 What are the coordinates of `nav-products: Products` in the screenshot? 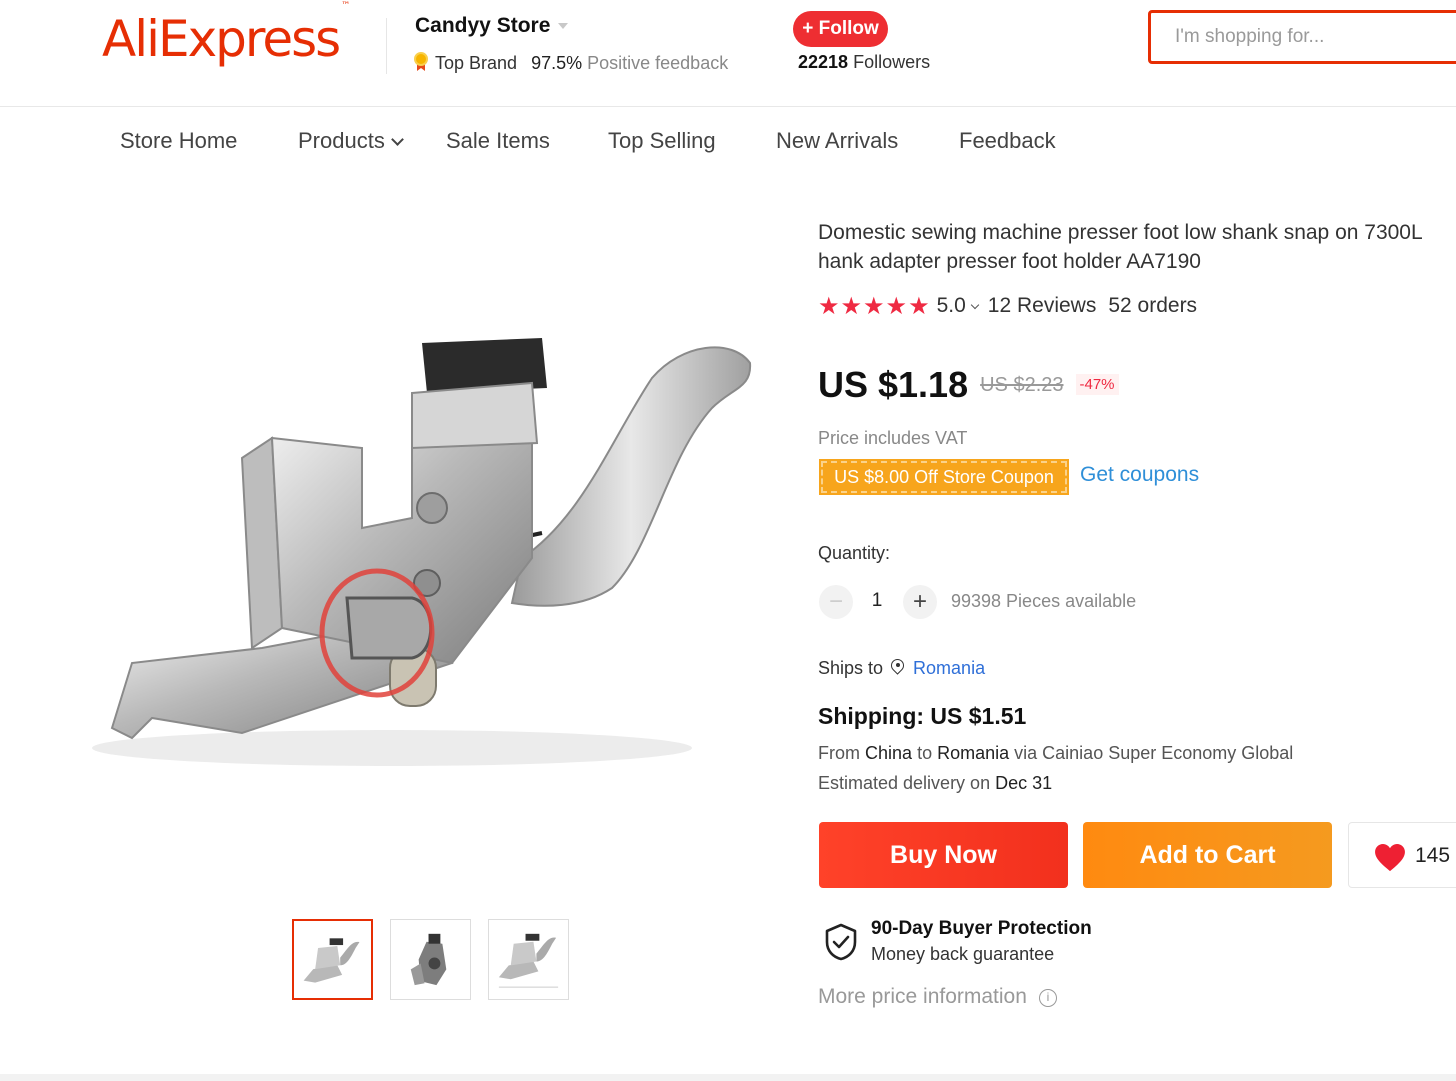 It's located at (351, 141).